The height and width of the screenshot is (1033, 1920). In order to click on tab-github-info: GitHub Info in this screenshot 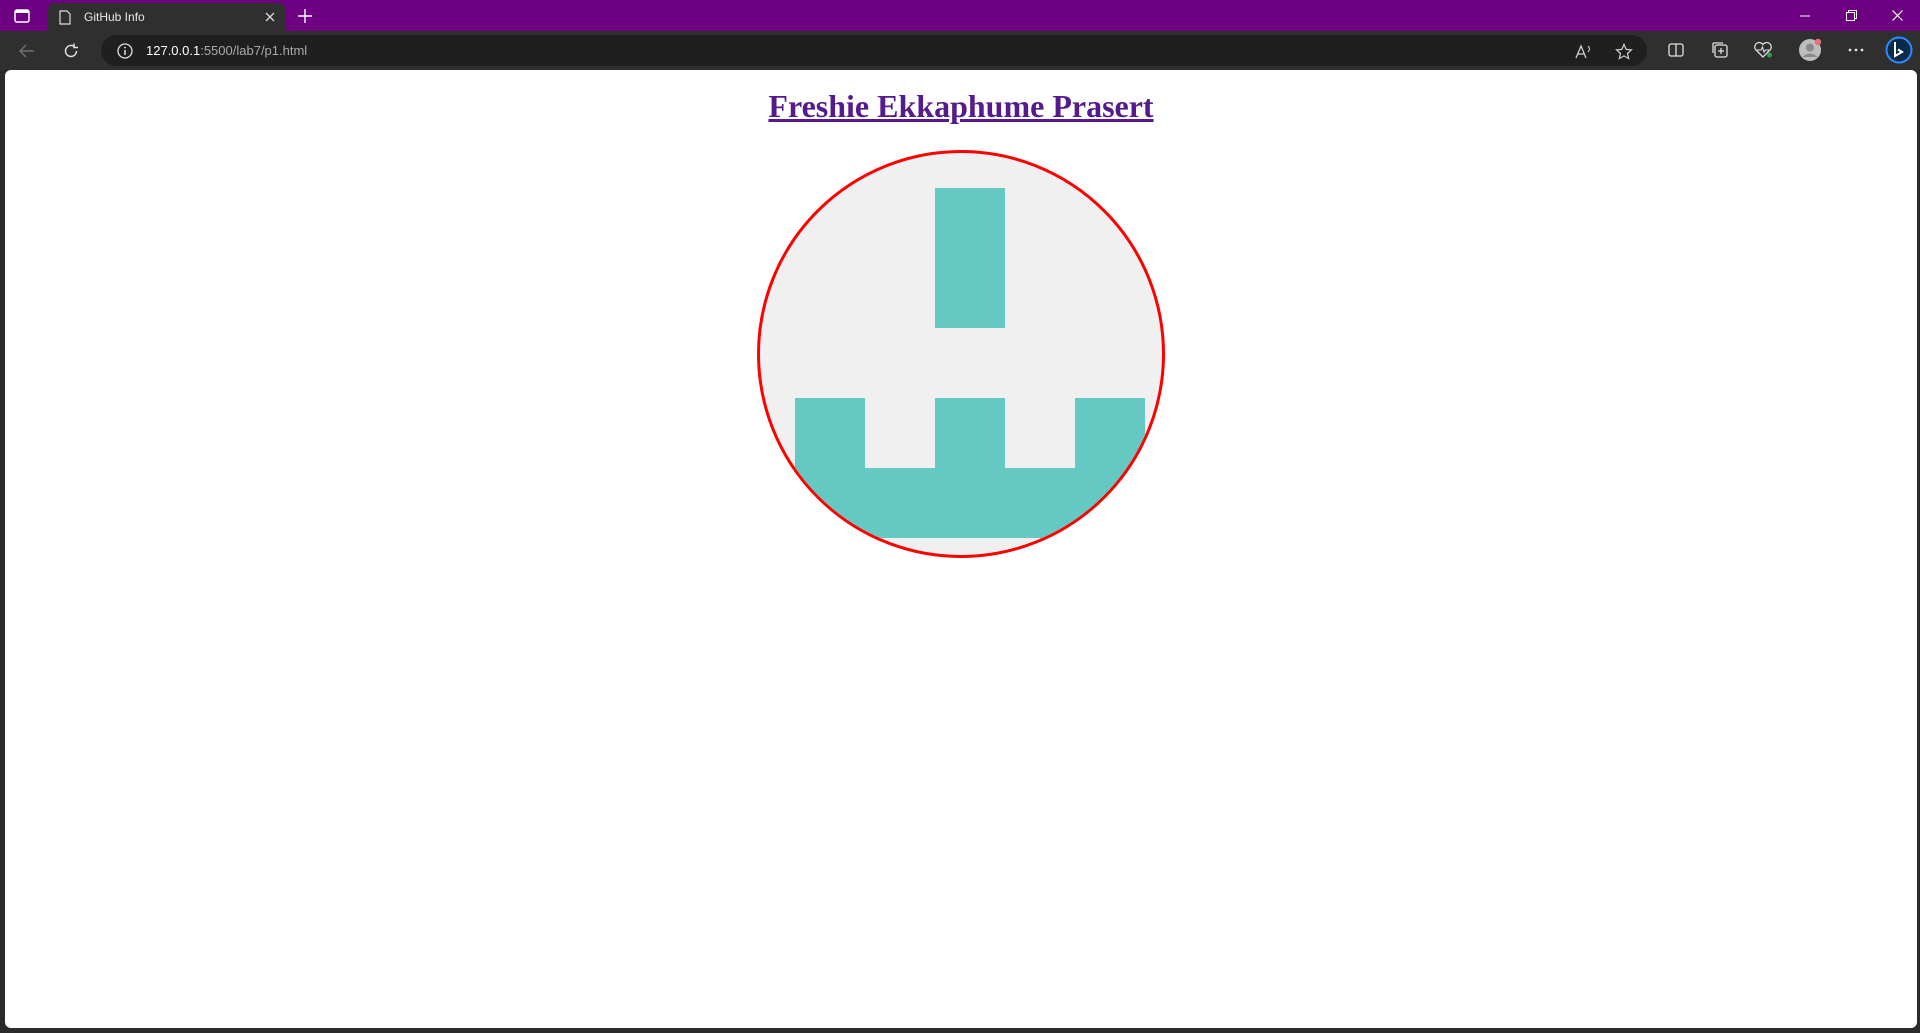, I will do `click(167, 17)`.